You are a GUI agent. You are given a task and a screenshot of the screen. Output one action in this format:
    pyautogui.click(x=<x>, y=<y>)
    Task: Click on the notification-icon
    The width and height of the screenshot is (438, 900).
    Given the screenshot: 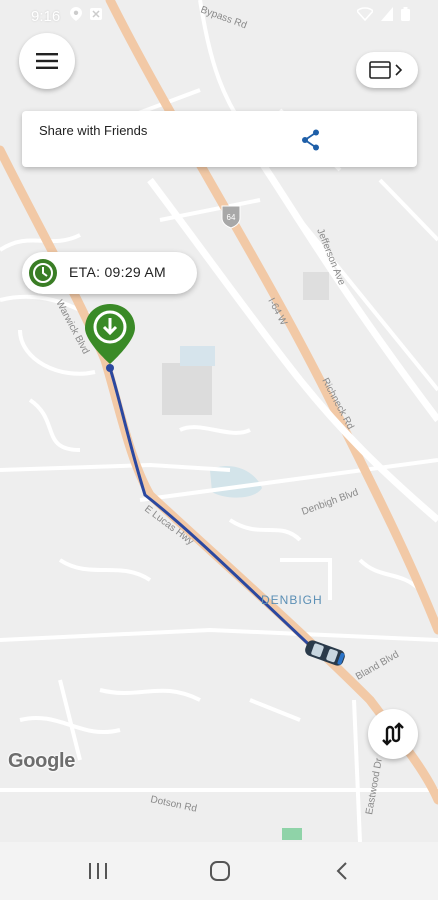 What is the action you would take?
    pyautogui.click(x=96, y=16)
    